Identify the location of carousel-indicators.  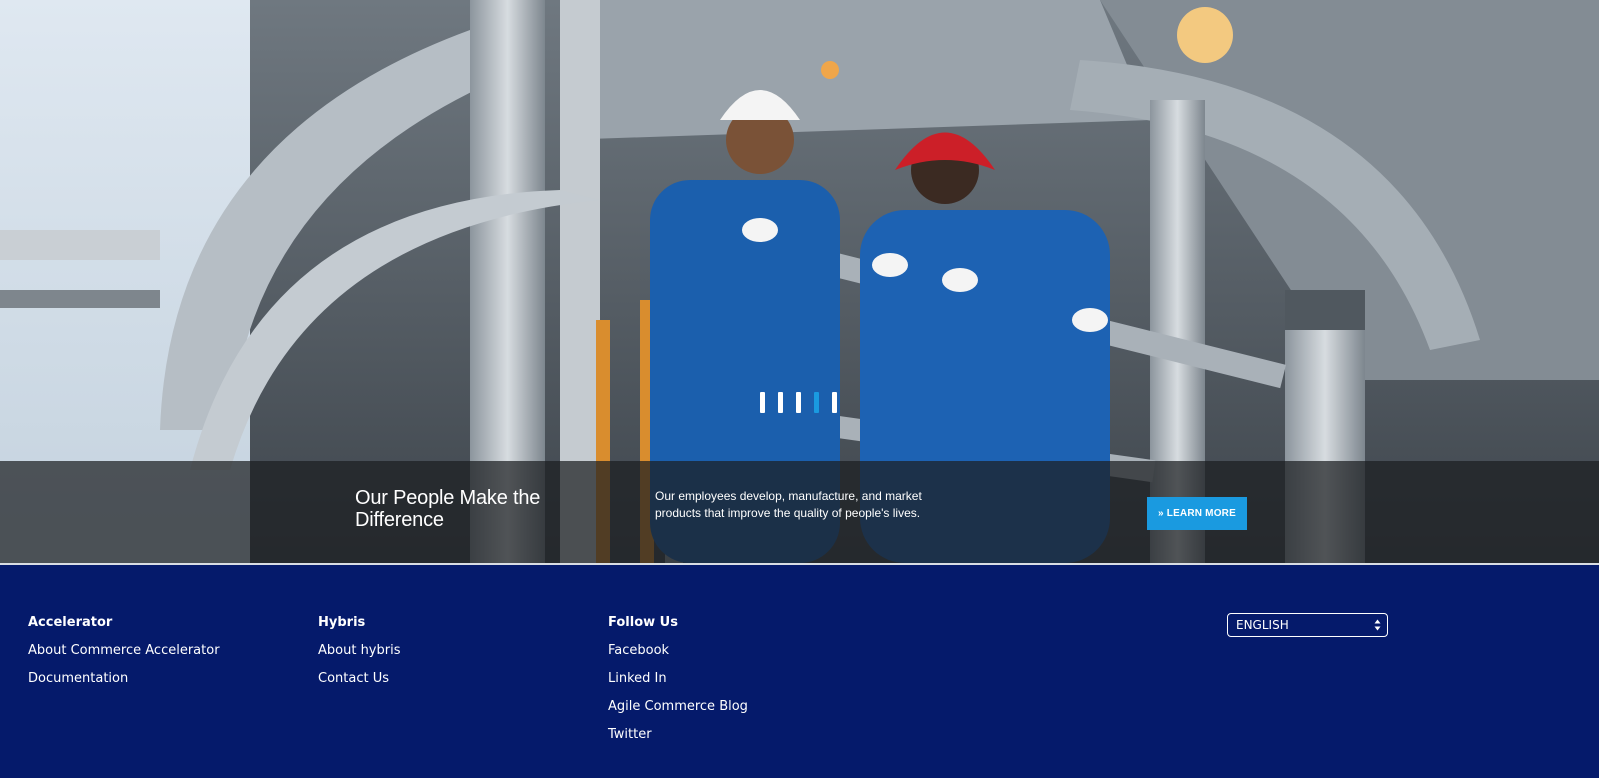
(798, 402).